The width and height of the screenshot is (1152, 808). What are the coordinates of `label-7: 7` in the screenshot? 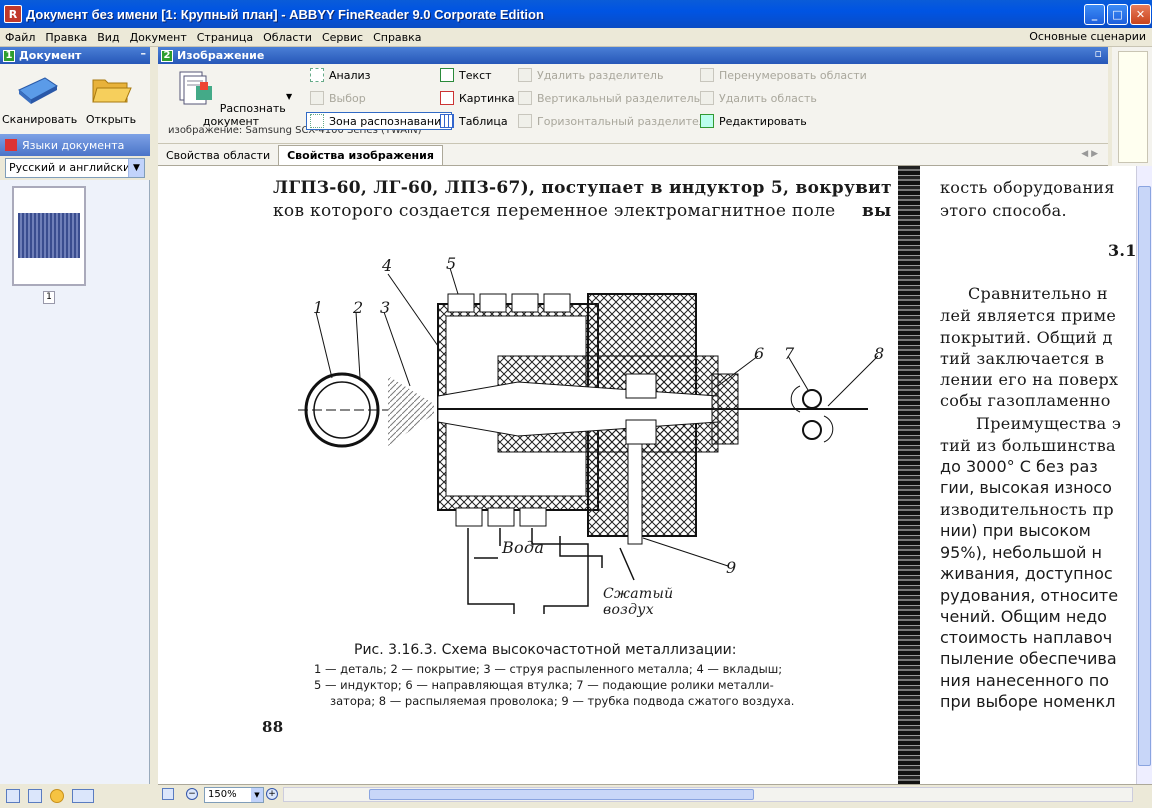 It's located at (789, 353).